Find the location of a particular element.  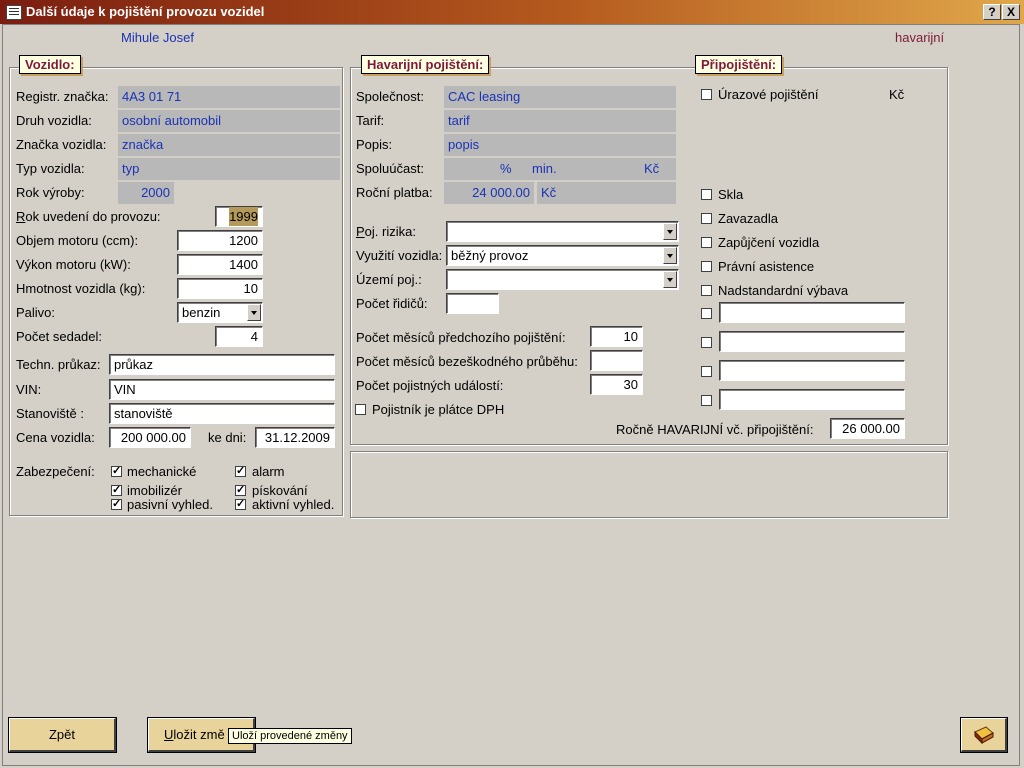

brand-label: Značka vozidla: is located at coordinates (61, 144).